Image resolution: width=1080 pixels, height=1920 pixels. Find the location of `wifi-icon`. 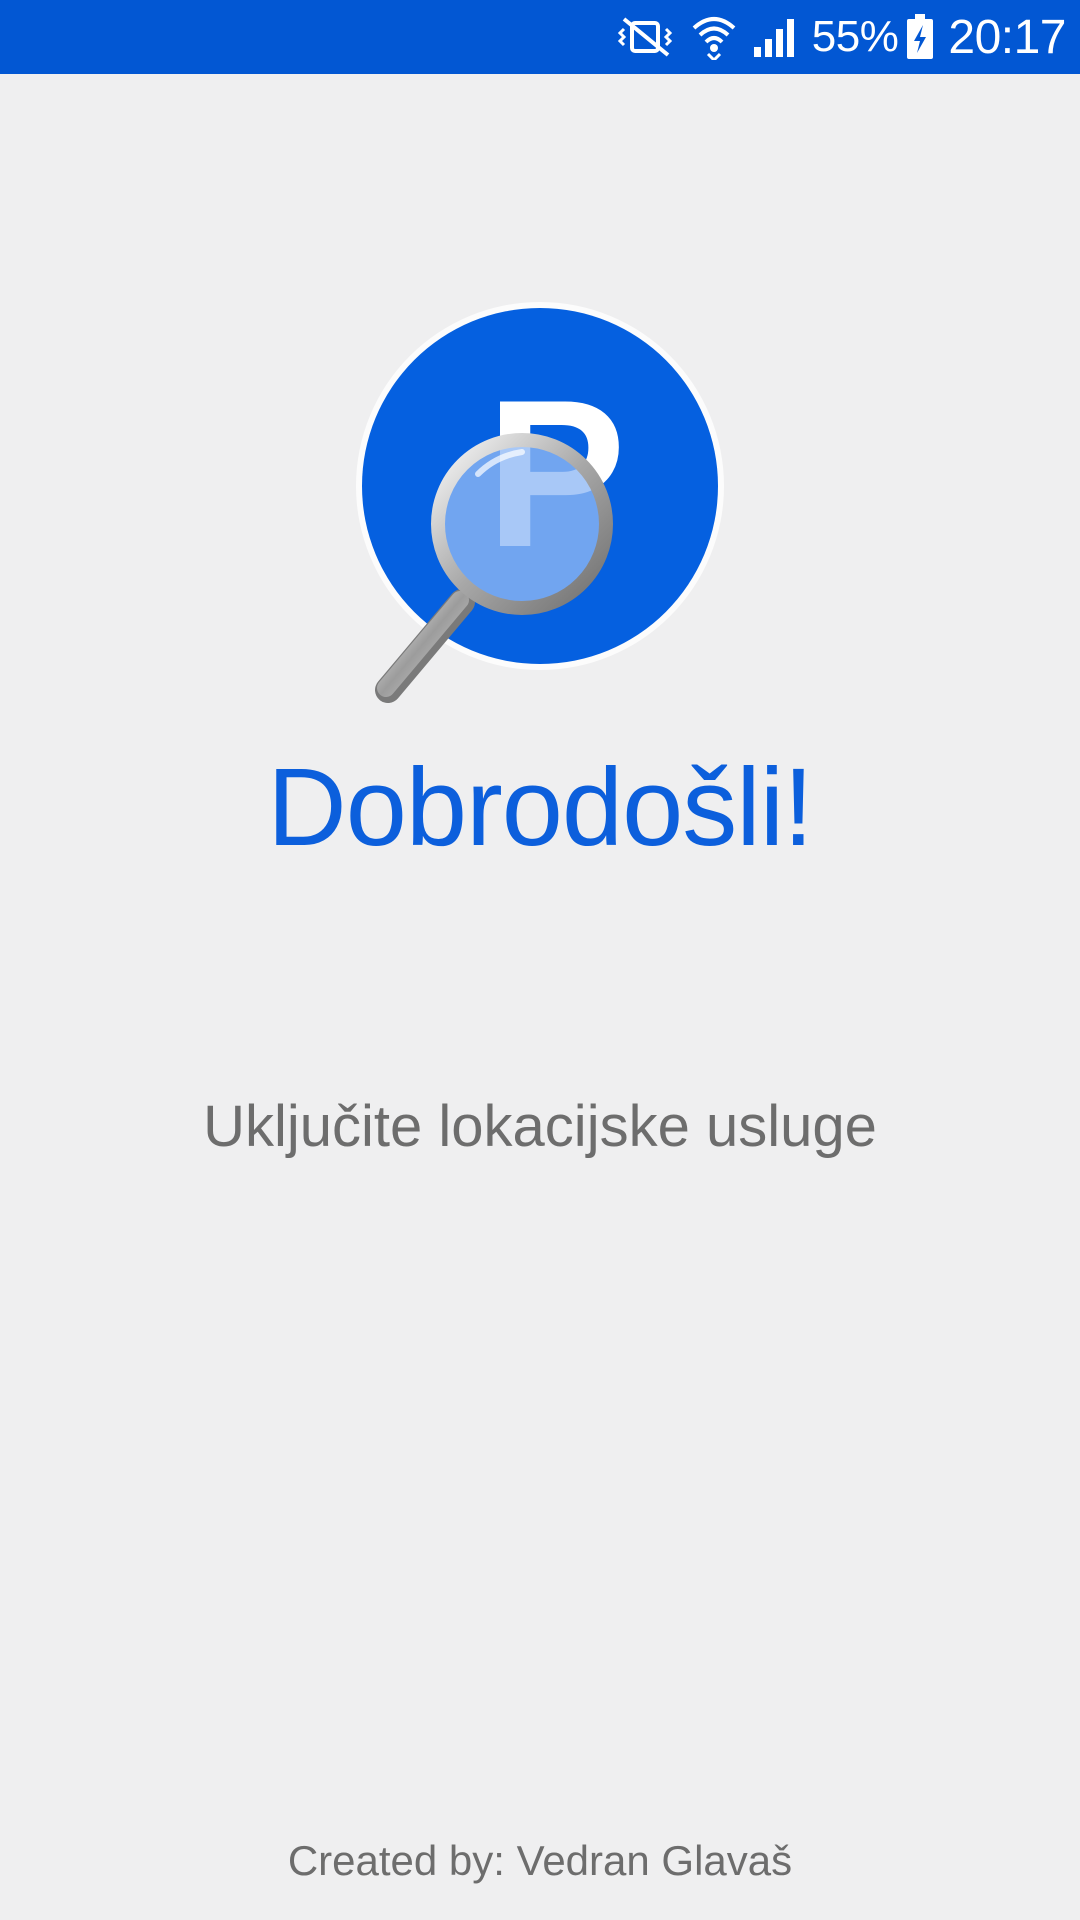

wifi-icon is located at coordinates (714, 37).